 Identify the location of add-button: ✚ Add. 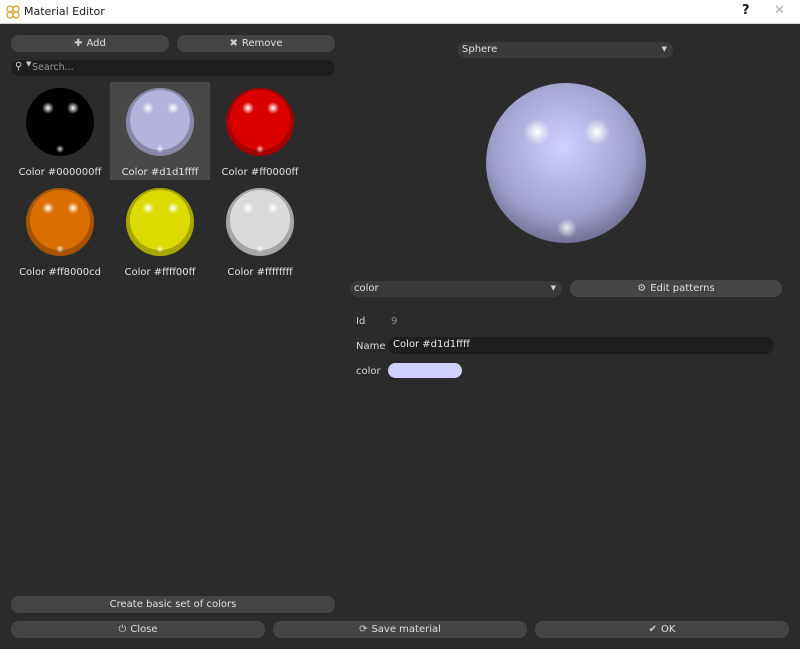
(90, 43).